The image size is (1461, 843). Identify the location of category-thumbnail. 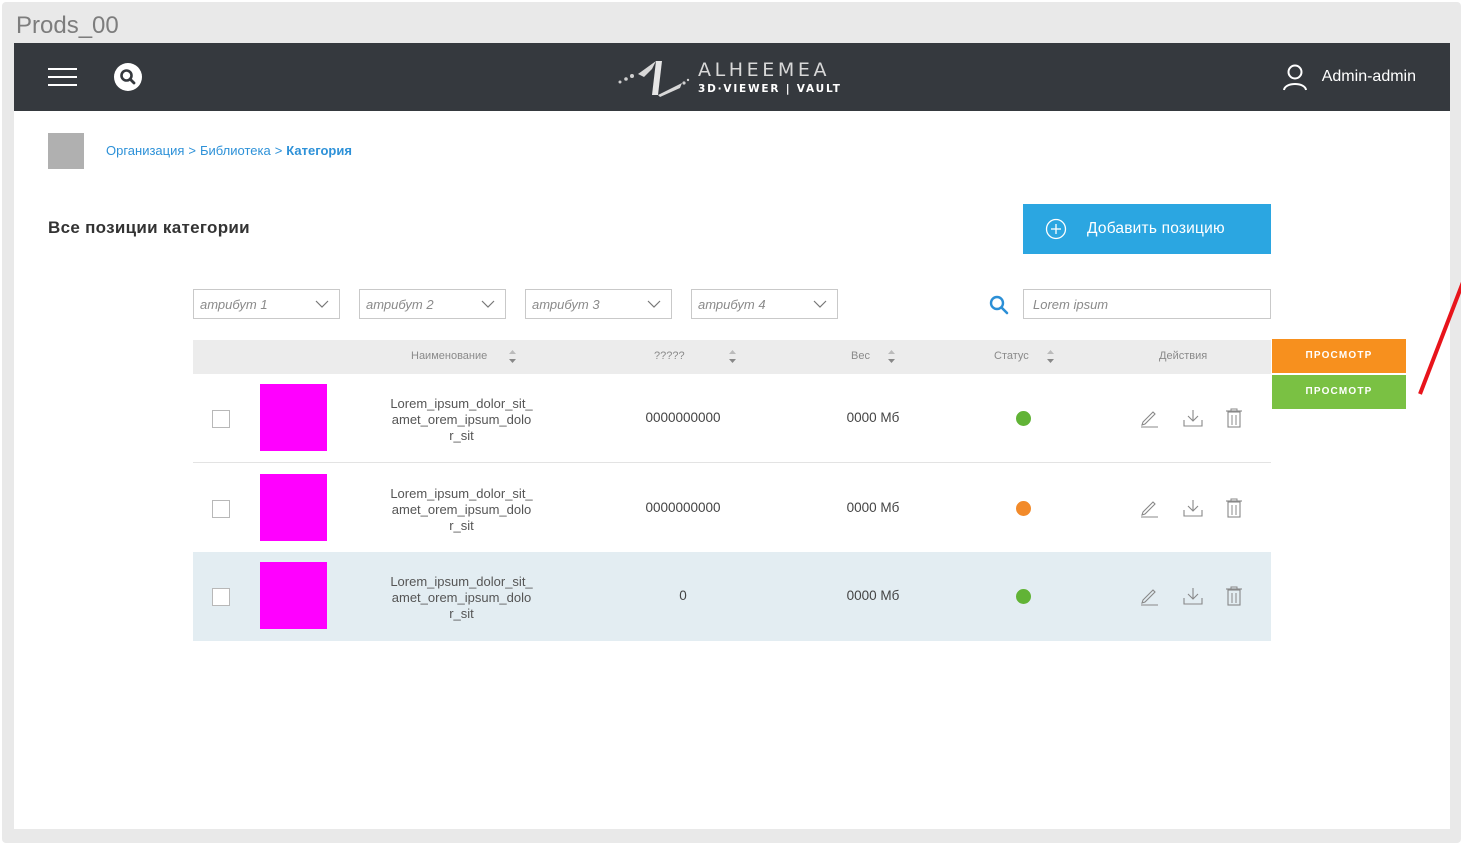
(66, 151).